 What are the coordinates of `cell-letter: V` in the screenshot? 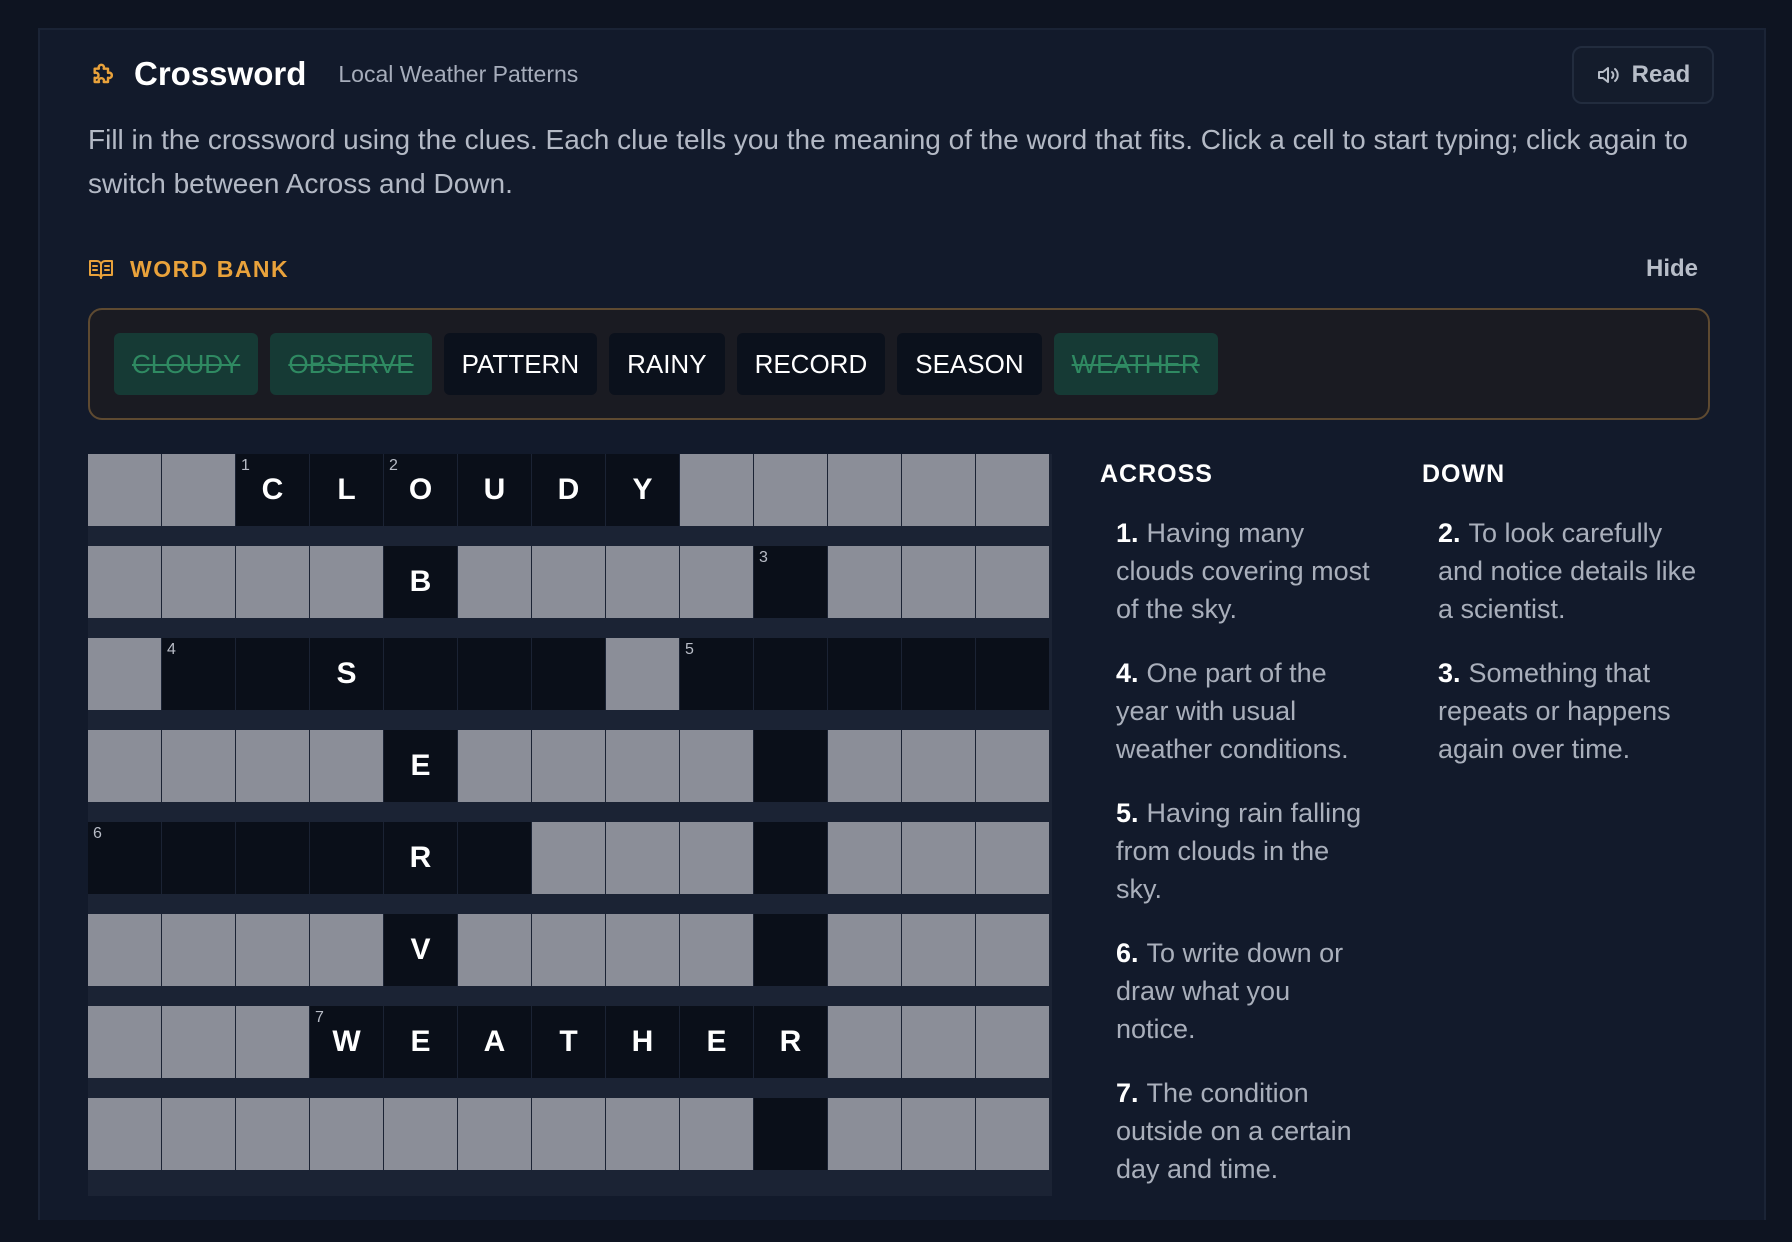 It's located at (420, 949).